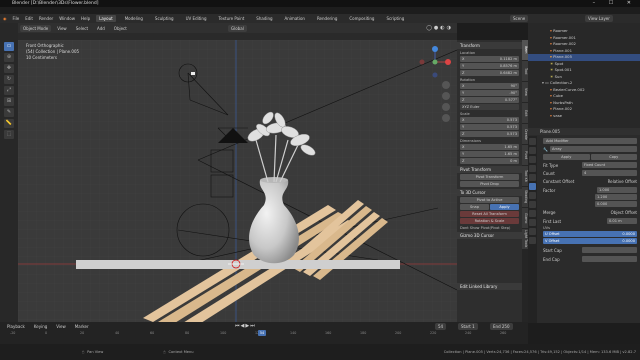  Describe the element at coordinates (622, 221) in the screenshot. I see `merge-distance-field: 0.01 m` at that location.